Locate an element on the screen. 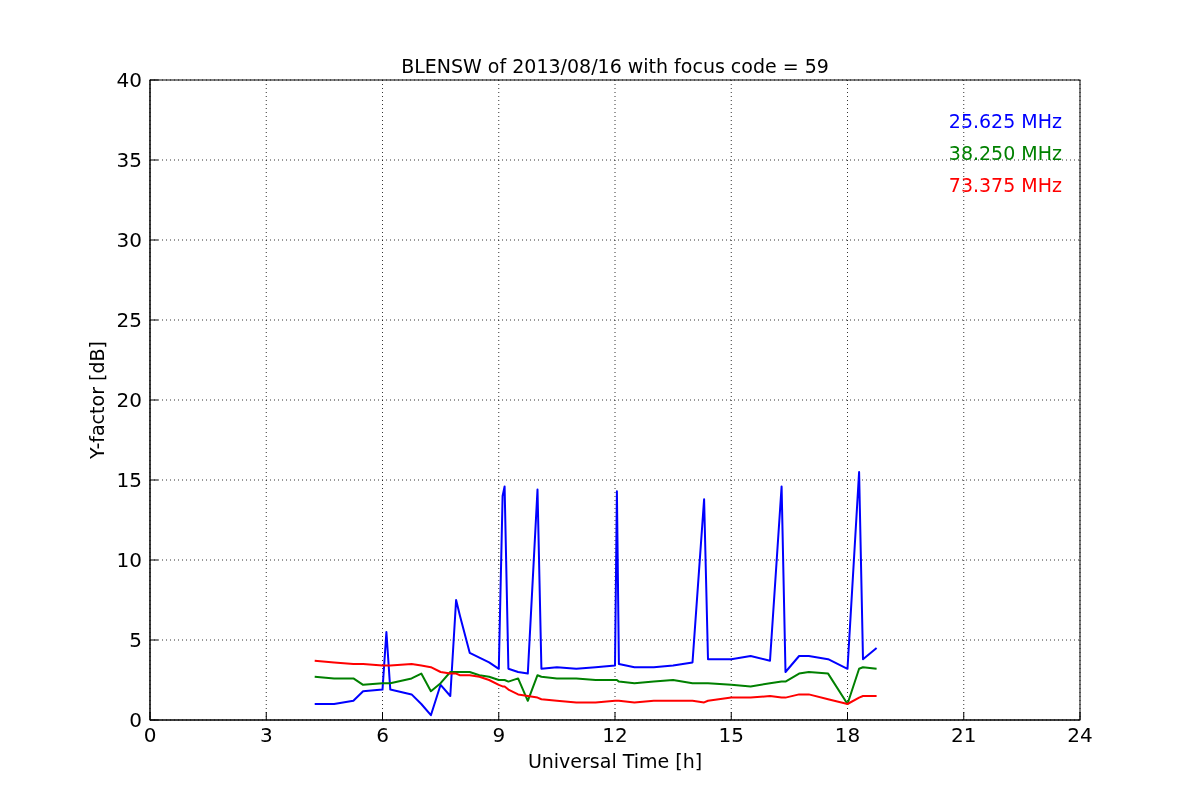 This screenshot has width=1200, height=800. legend-label: 73.375 MHz is located at coordinates (1005, 185).